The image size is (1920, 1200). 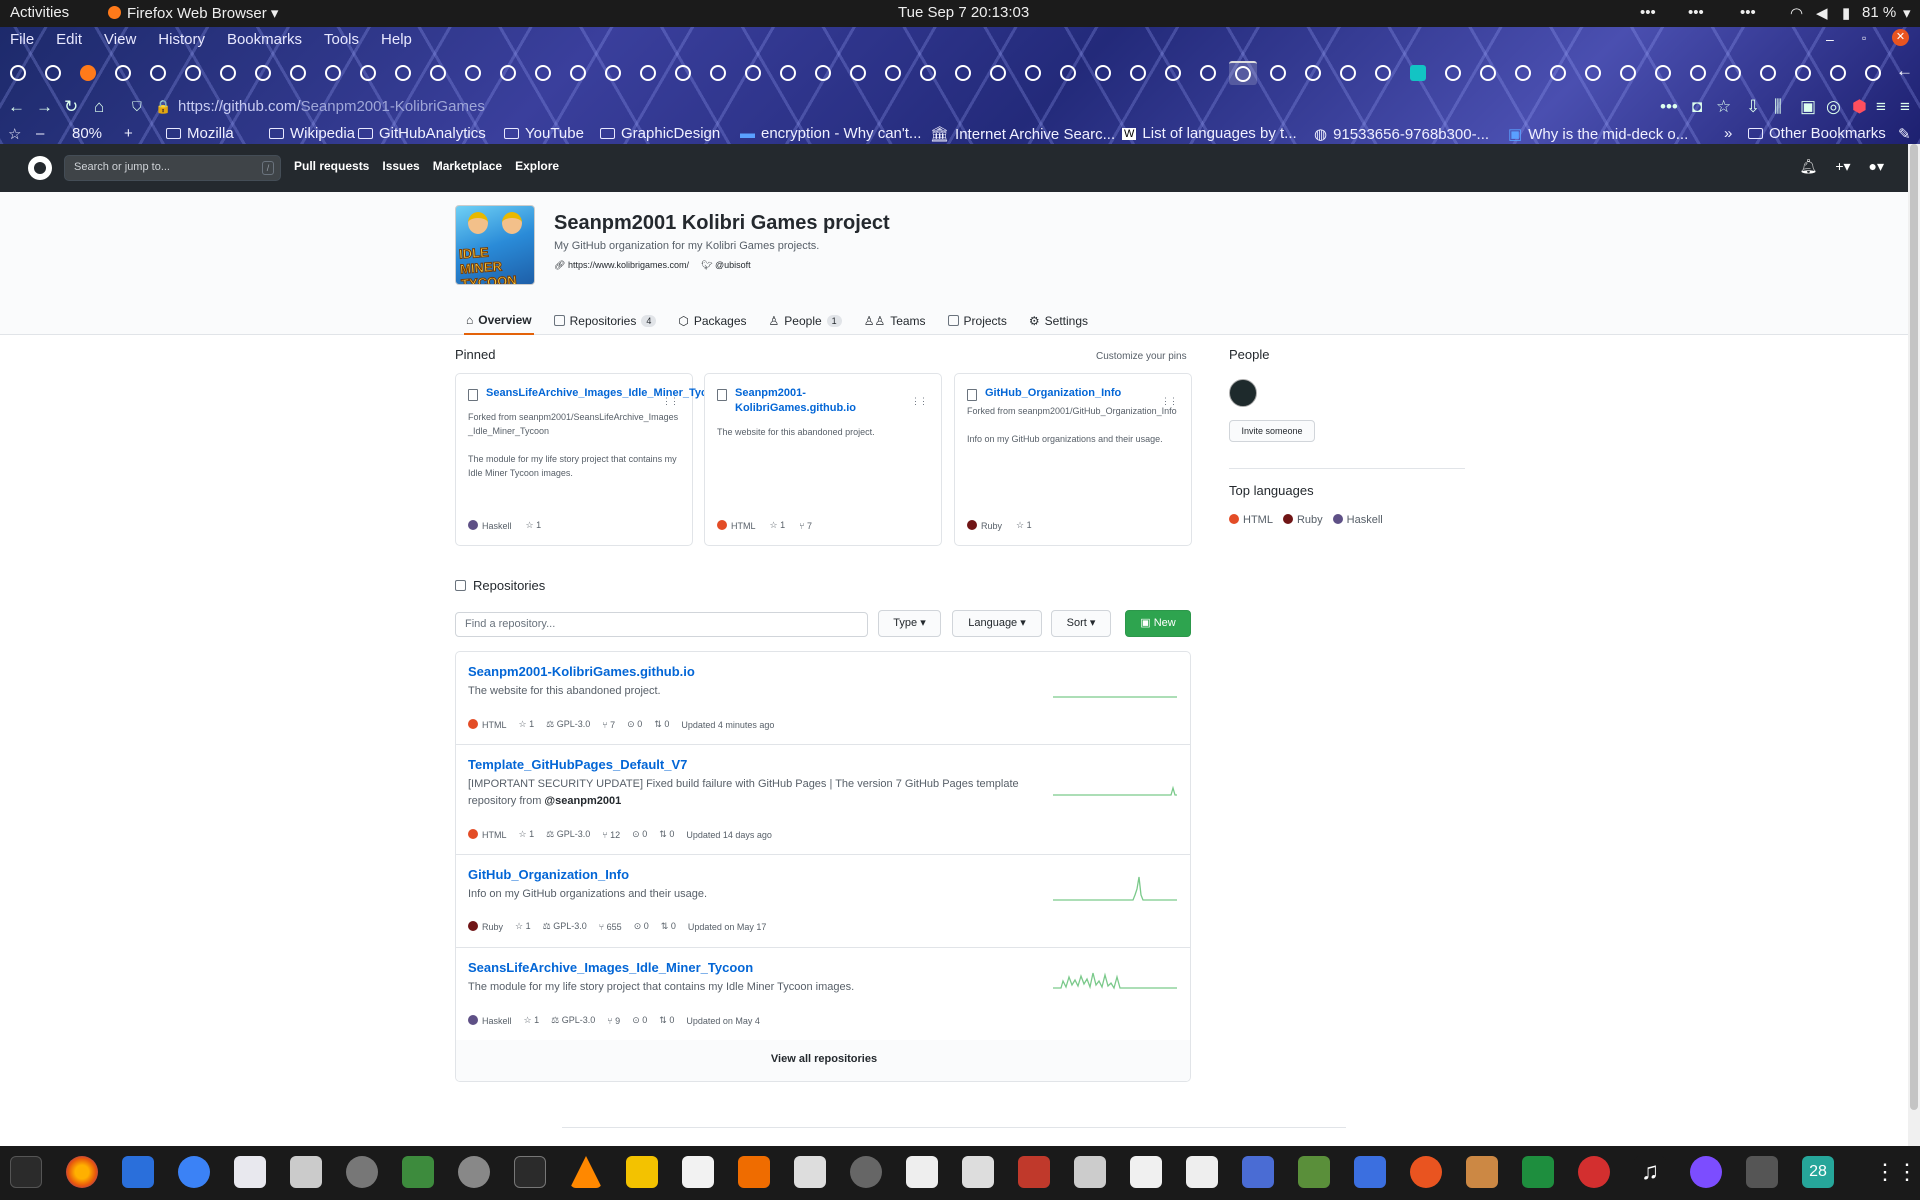 What do you see at coordinates (1251, 520) in the screenshot?
I see `language-html: HTML` at bounding box center [1251, 520].